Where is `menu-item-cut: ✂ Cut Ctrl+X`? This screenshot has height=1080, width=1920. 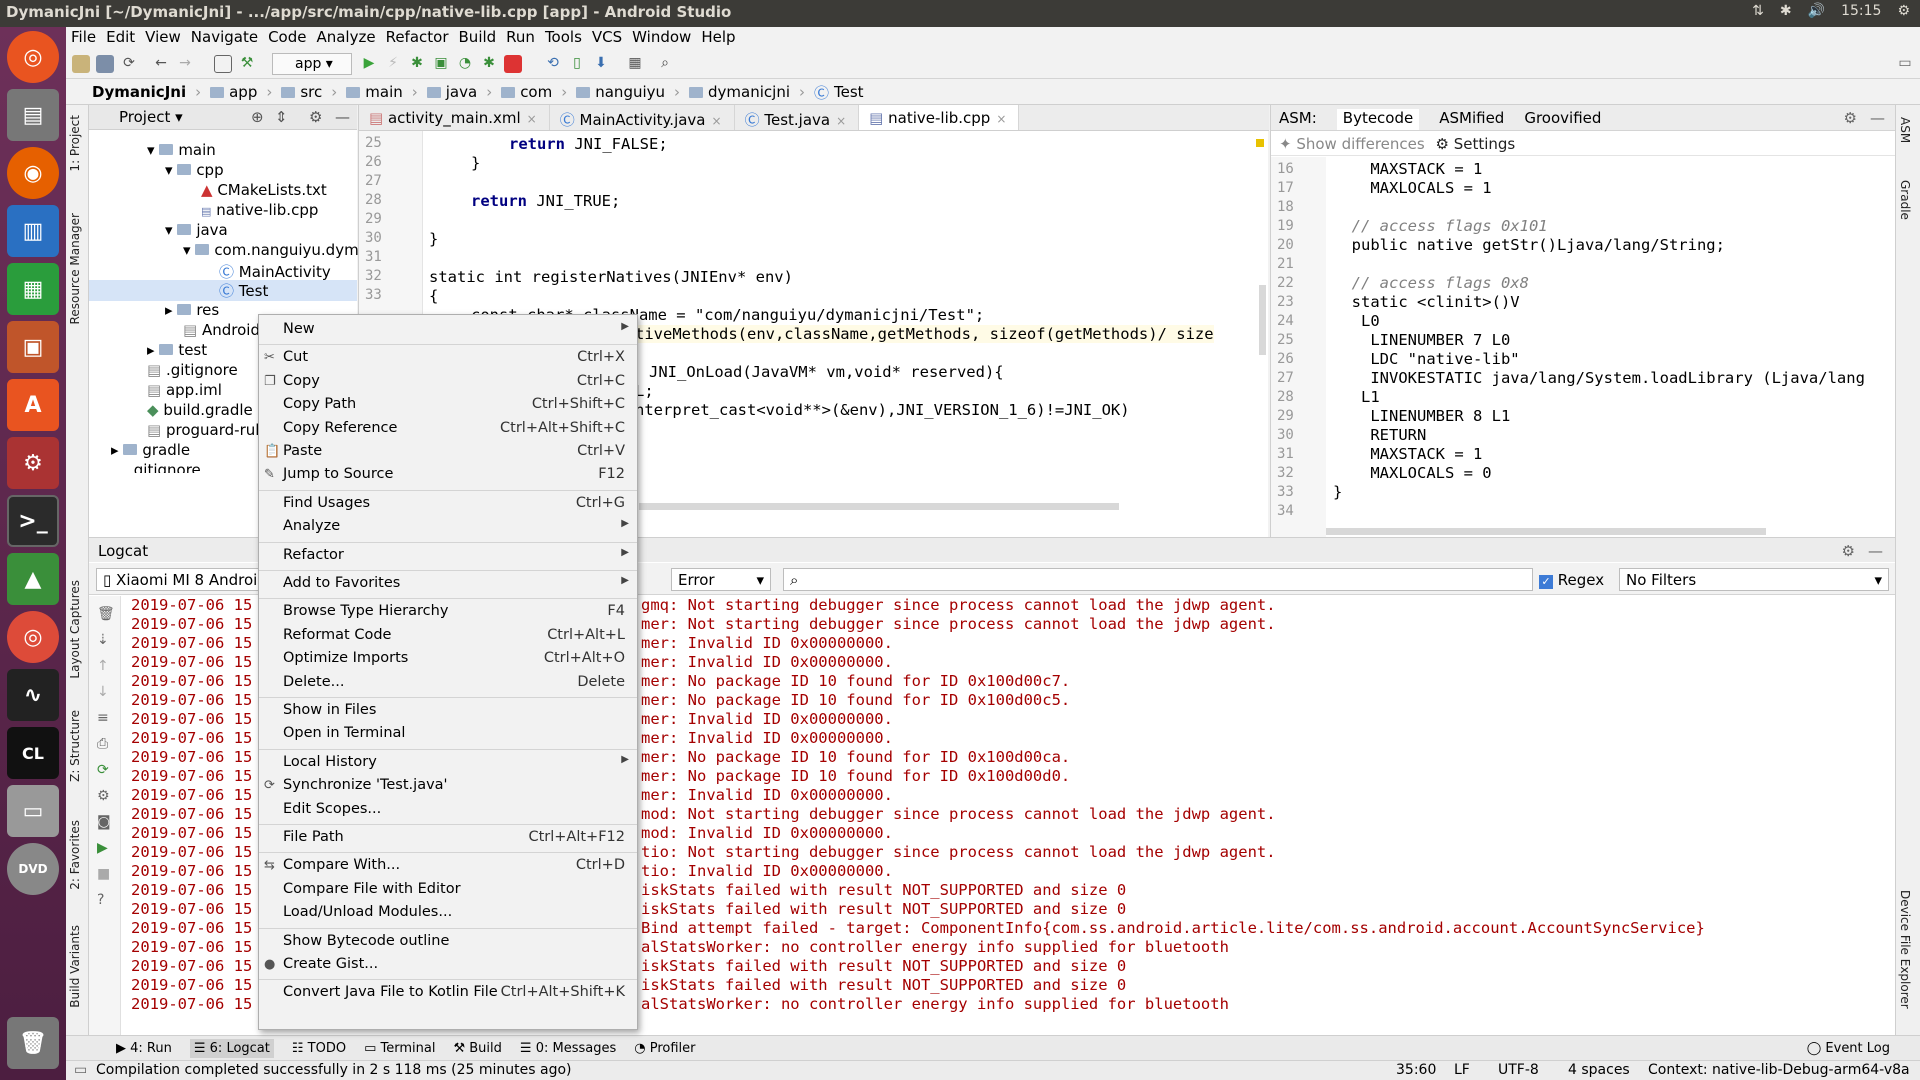
menu-item-cut: ✂ Cut Ctrl+X is located at coordinates (448, 358).